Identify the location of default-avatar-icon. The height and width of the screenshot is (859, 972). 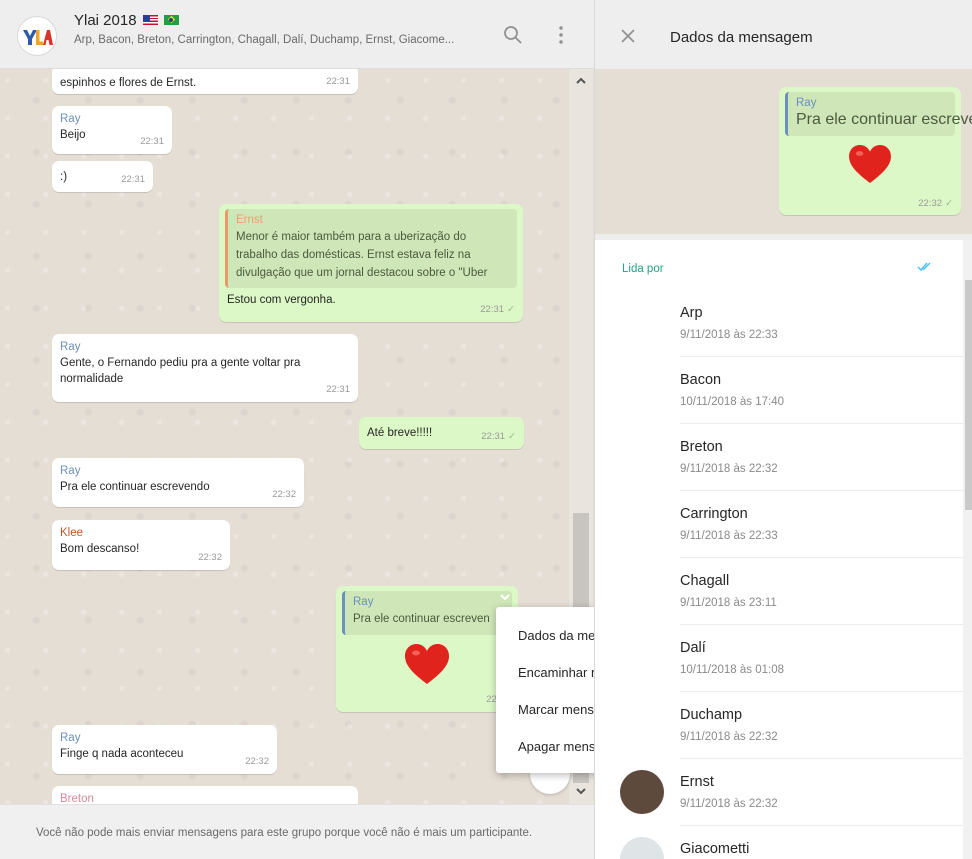
(642, 848).